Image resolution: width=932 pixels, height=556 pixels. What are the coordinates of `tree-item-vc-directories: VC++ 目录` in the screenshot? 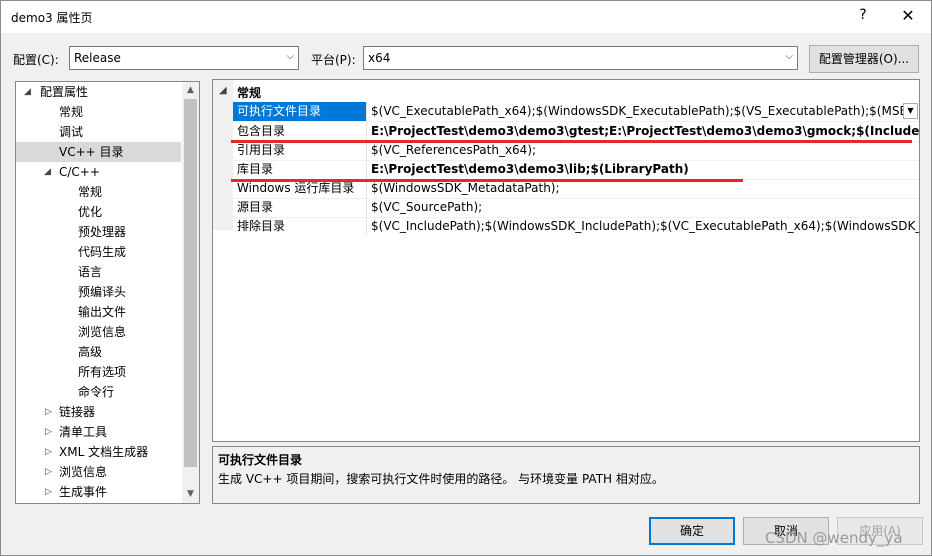 It's located at (98, 152).